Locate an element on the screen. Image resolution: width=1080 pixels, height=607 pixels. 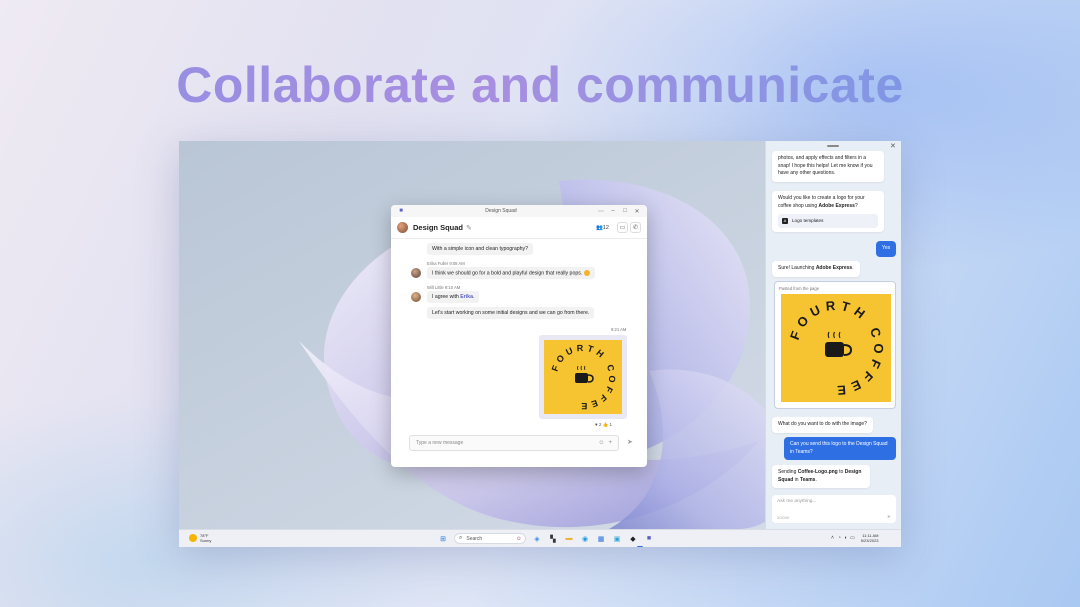
photos-icon: ▣ is located at coordinates (617, 538).